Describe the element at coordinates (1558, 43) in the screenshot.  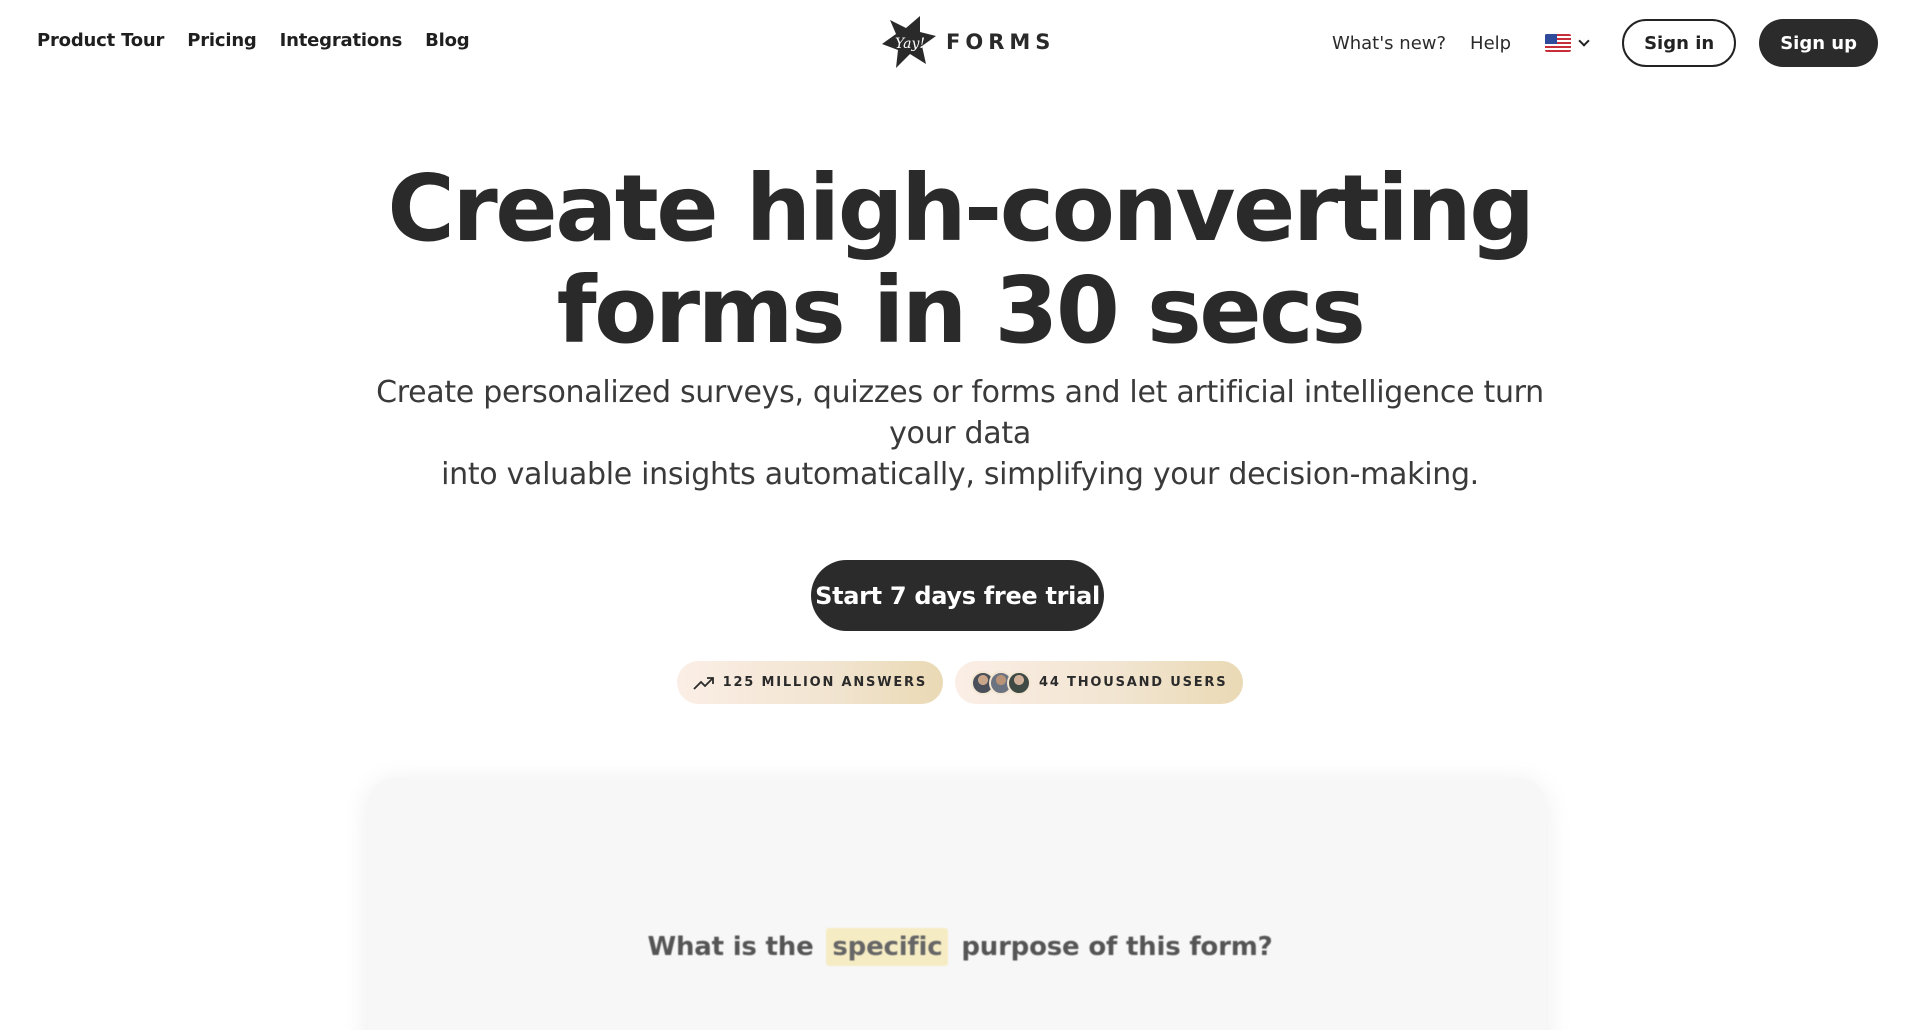
I see `us-flag-icon` at that location.